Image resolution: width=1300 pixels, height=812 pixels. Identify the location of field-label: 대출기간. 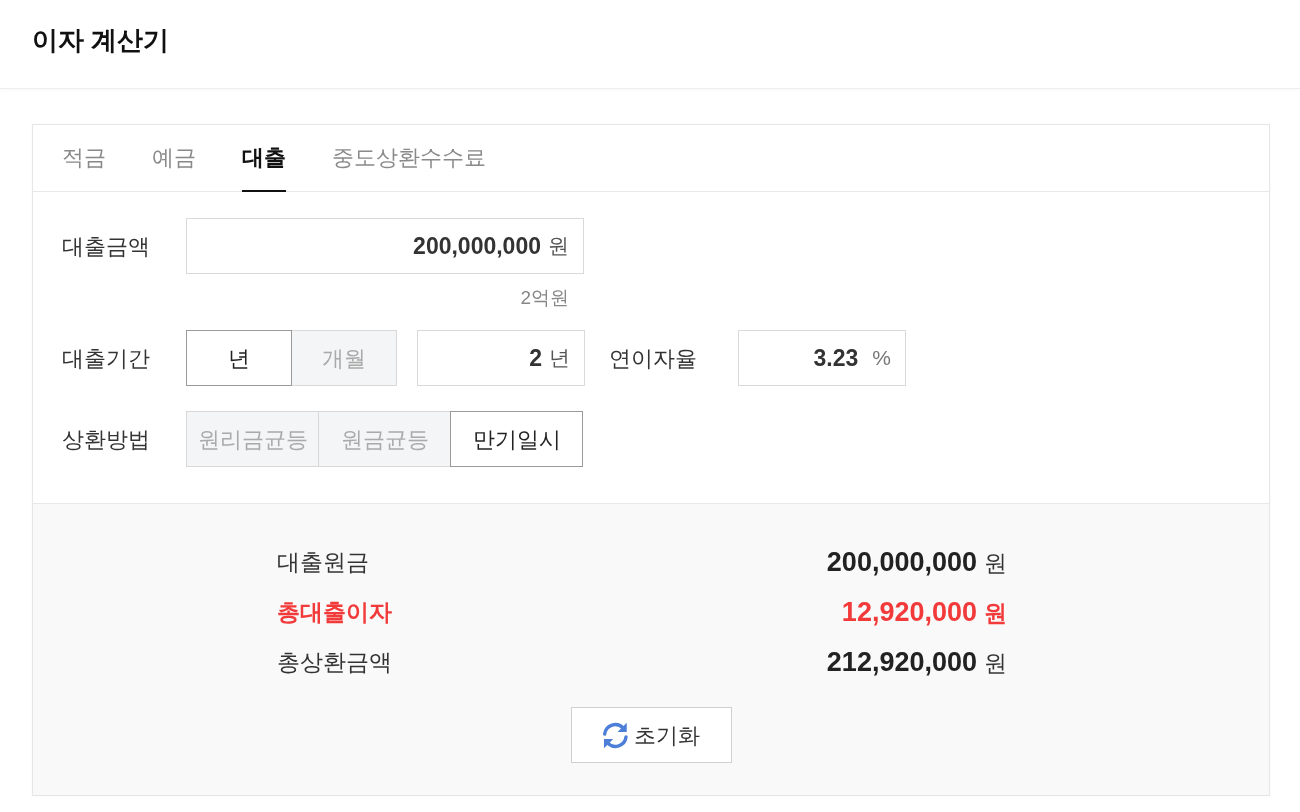
(106, 358).